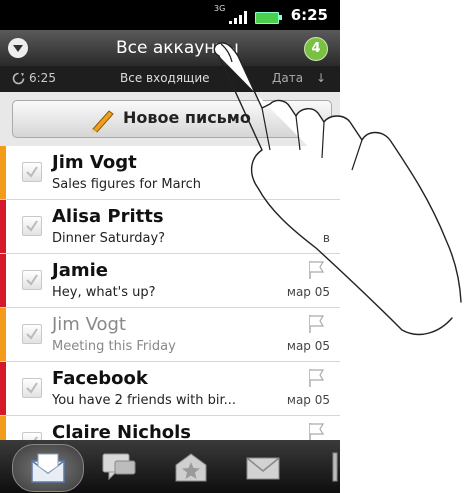 Image resolution: width=464 pixels, height=493 pixels. I want to click on message-row: Jim Vogt Sales figures for March, so click(170, 173).